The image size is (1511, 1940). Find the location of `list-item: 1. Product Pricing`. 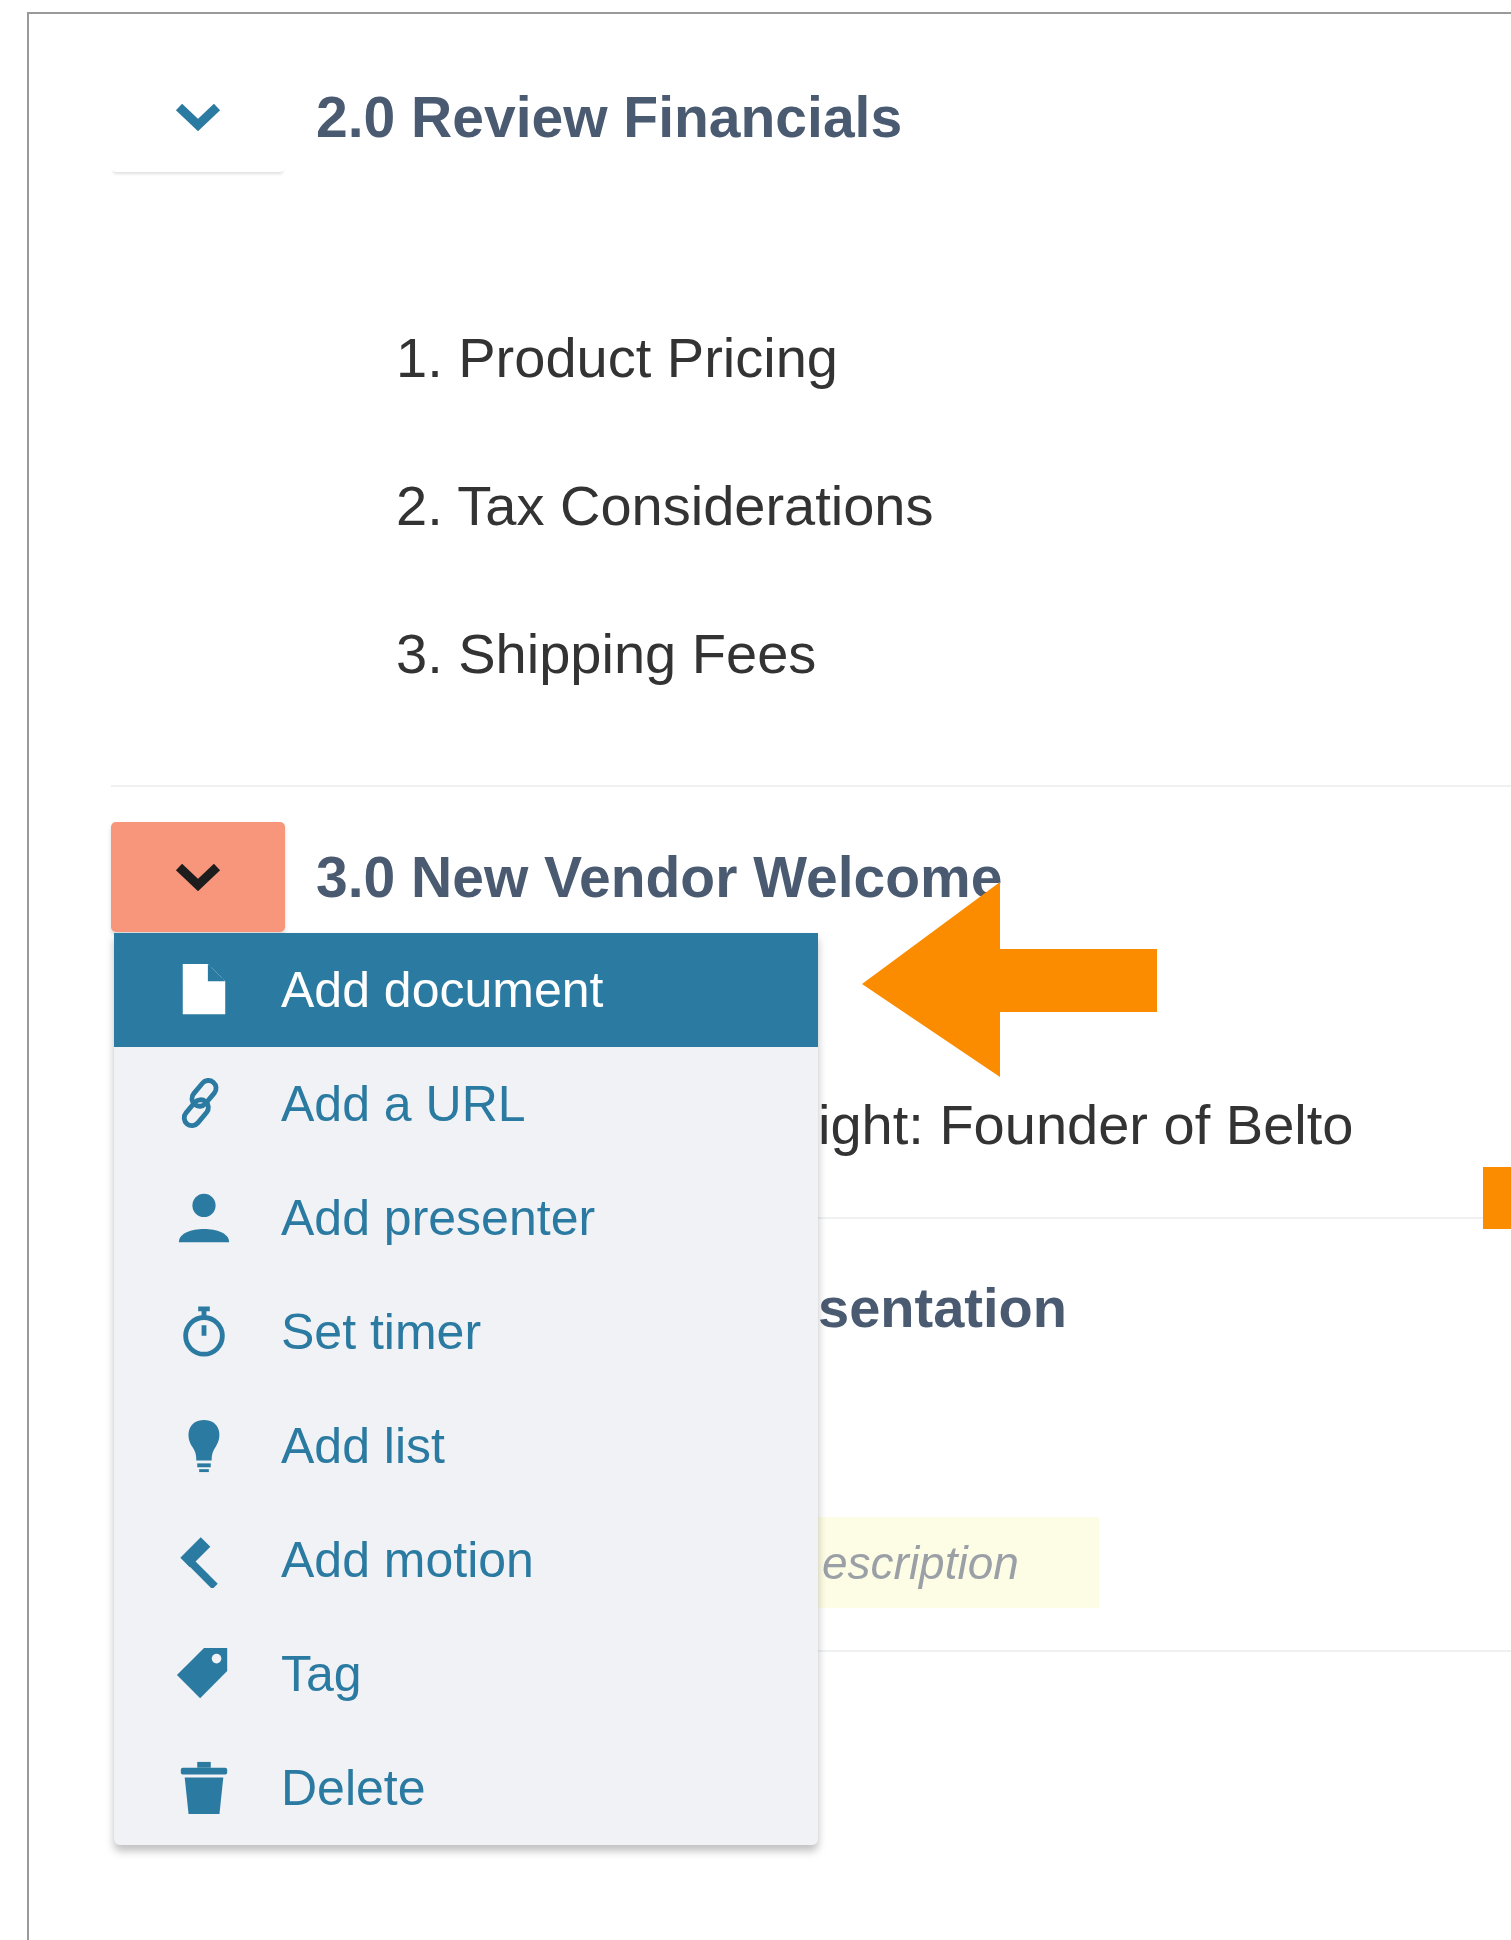

list-item: 1. Product Pricing is located at coordinates (617, 358).